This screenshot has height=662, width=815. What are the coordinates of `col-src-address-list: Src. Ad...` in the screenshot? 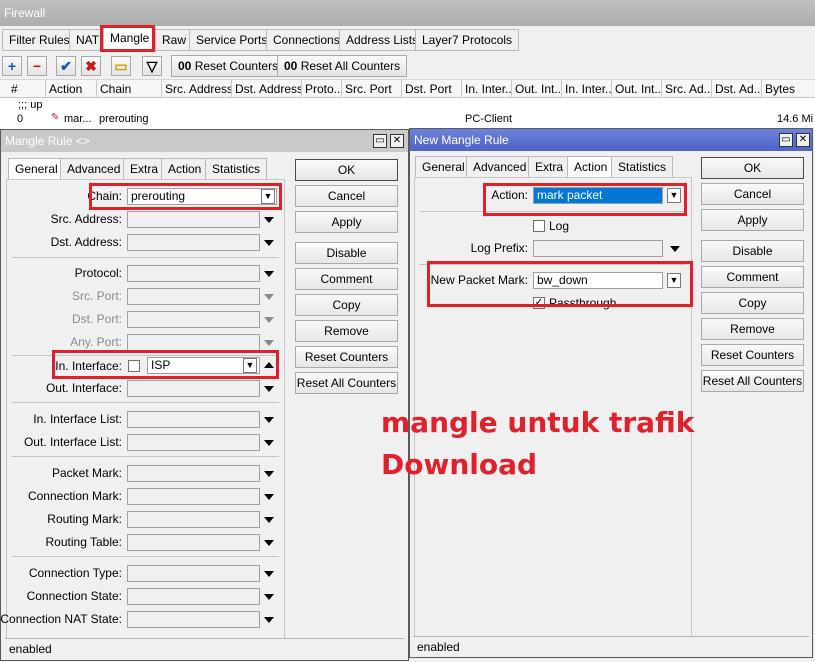 It's located at (687, 89).